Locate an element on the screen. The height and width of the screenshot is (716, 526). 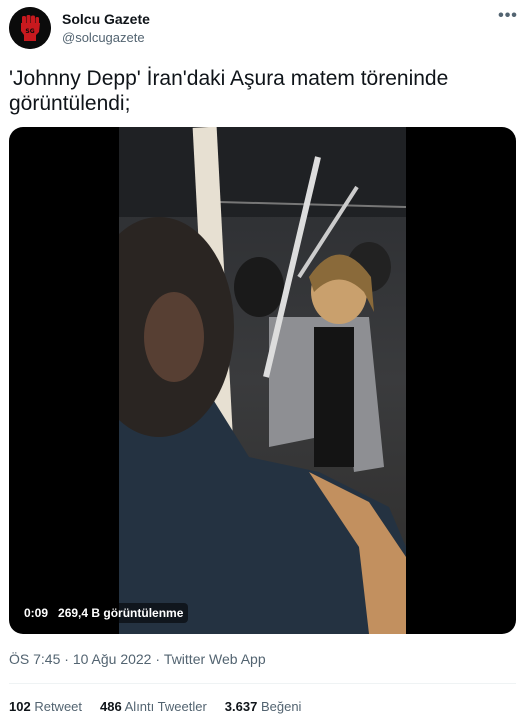
author-handle: @solcugazete is located at coordinates (103, 37).